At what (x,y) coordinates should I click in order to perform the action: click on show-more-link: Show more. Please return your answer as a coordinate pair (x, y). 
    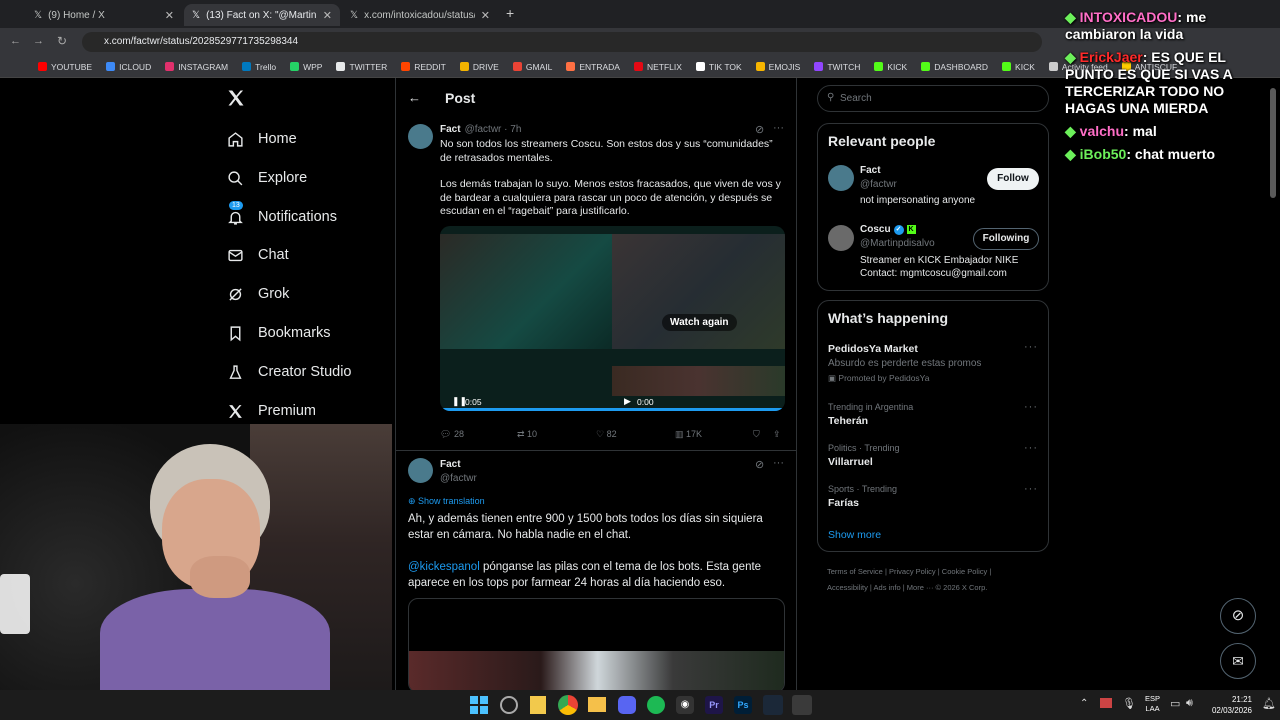
    Looking at the image, I should click on (854, 535).